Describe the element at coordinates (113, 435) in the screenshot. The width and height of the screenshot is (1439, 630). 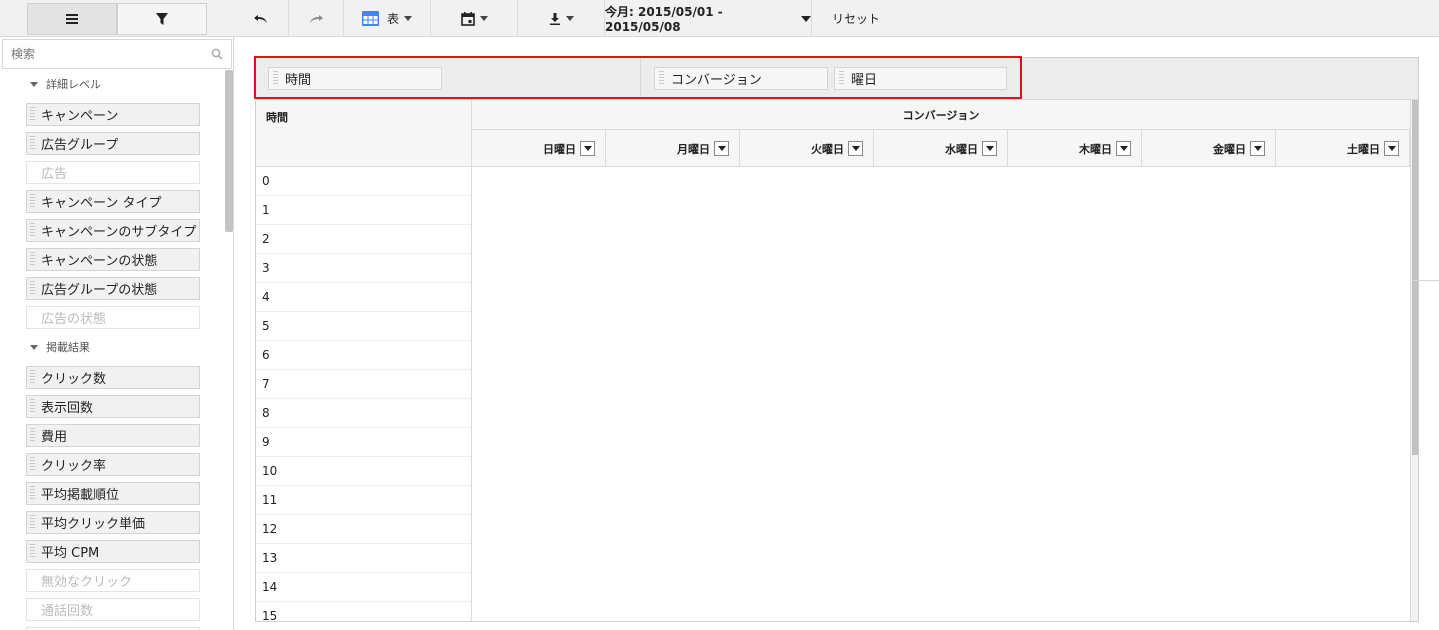
I see `field-chip: 費用` at that location.